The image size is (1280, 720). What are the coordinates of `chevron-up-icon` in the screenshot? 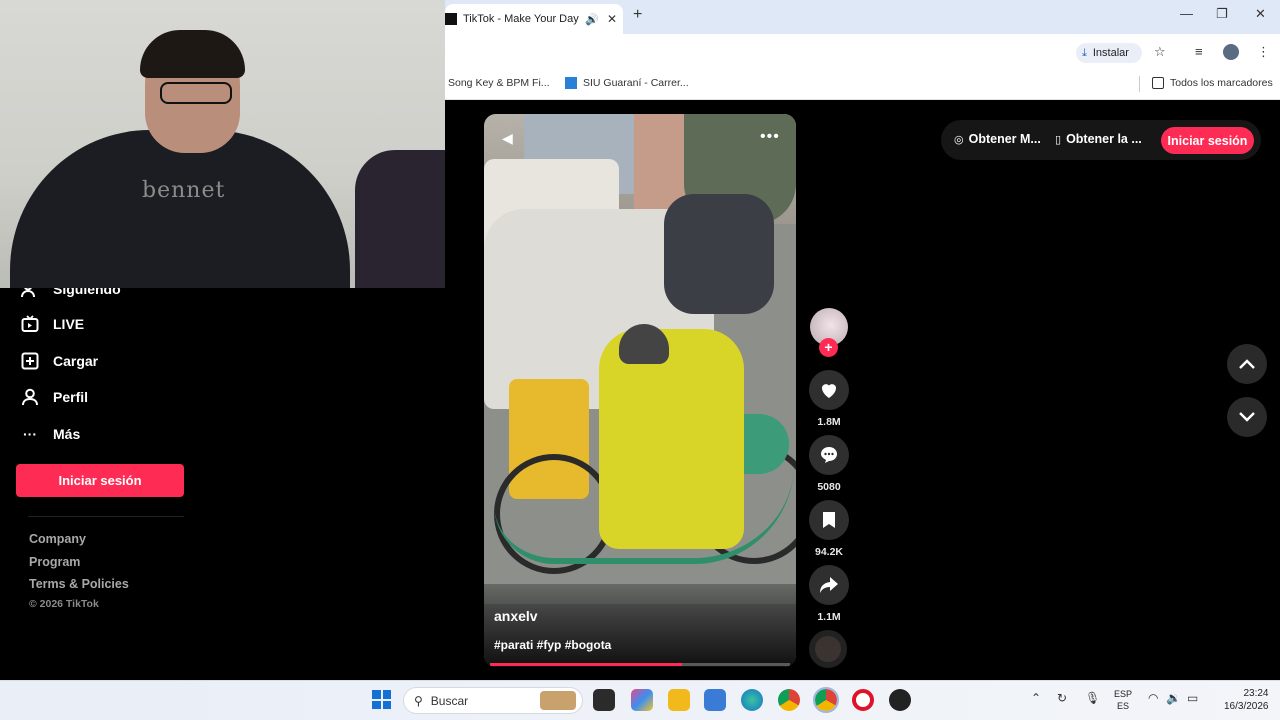 It's located at (1247, 364).